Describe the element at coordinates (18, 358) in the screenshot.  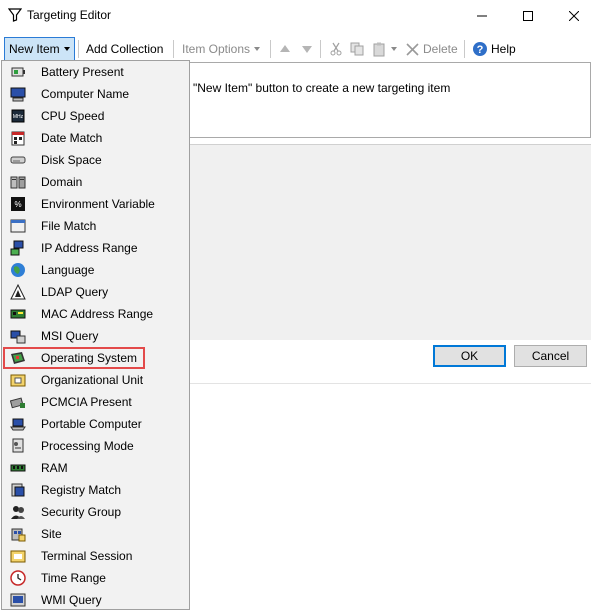
I see `operating-system-icon` at that location.